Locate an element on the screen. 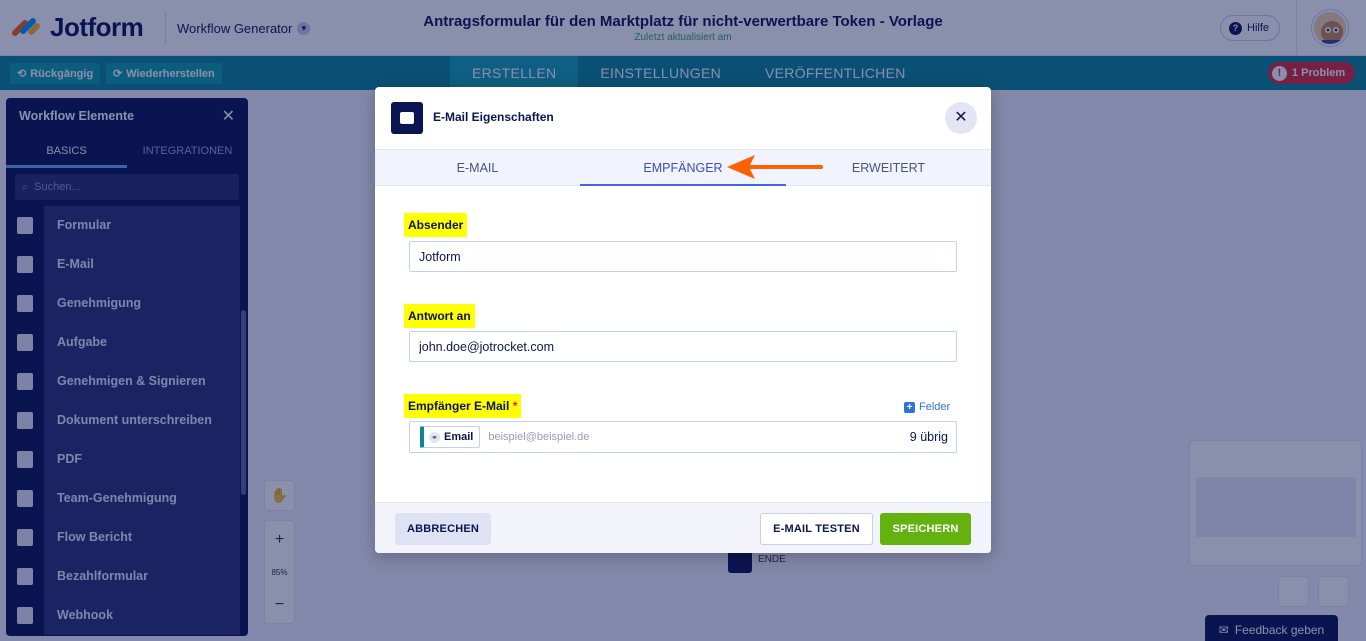 The width and height of the screenshot is (1366, 641). close-icon: ✕ is located at coordinates (961, 117).